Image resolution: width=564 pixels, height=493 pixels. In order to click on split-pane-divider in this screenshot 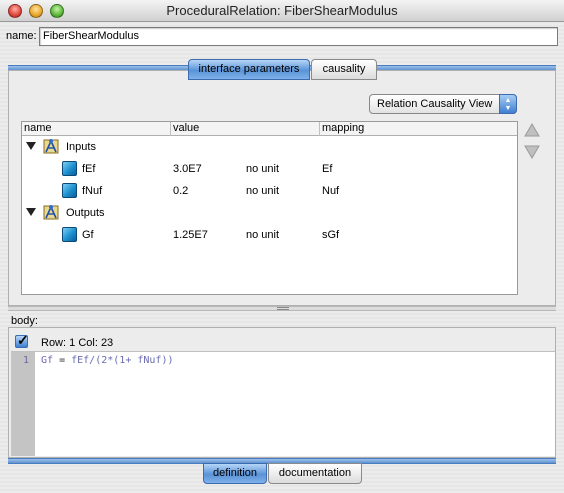, I will do `click(282, 308)`.